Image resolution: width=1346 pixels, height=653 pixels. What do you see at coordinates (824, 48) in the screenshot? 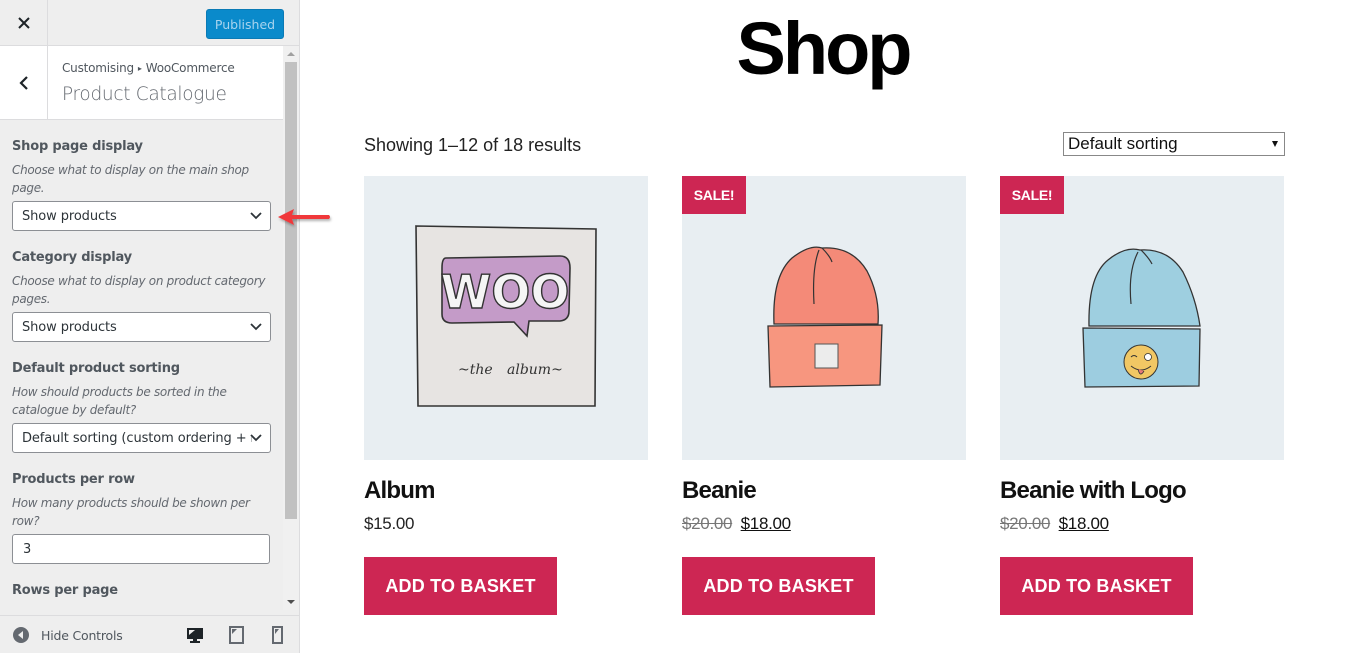
I see `page-title: Shop` at bounding box center [824, 48].